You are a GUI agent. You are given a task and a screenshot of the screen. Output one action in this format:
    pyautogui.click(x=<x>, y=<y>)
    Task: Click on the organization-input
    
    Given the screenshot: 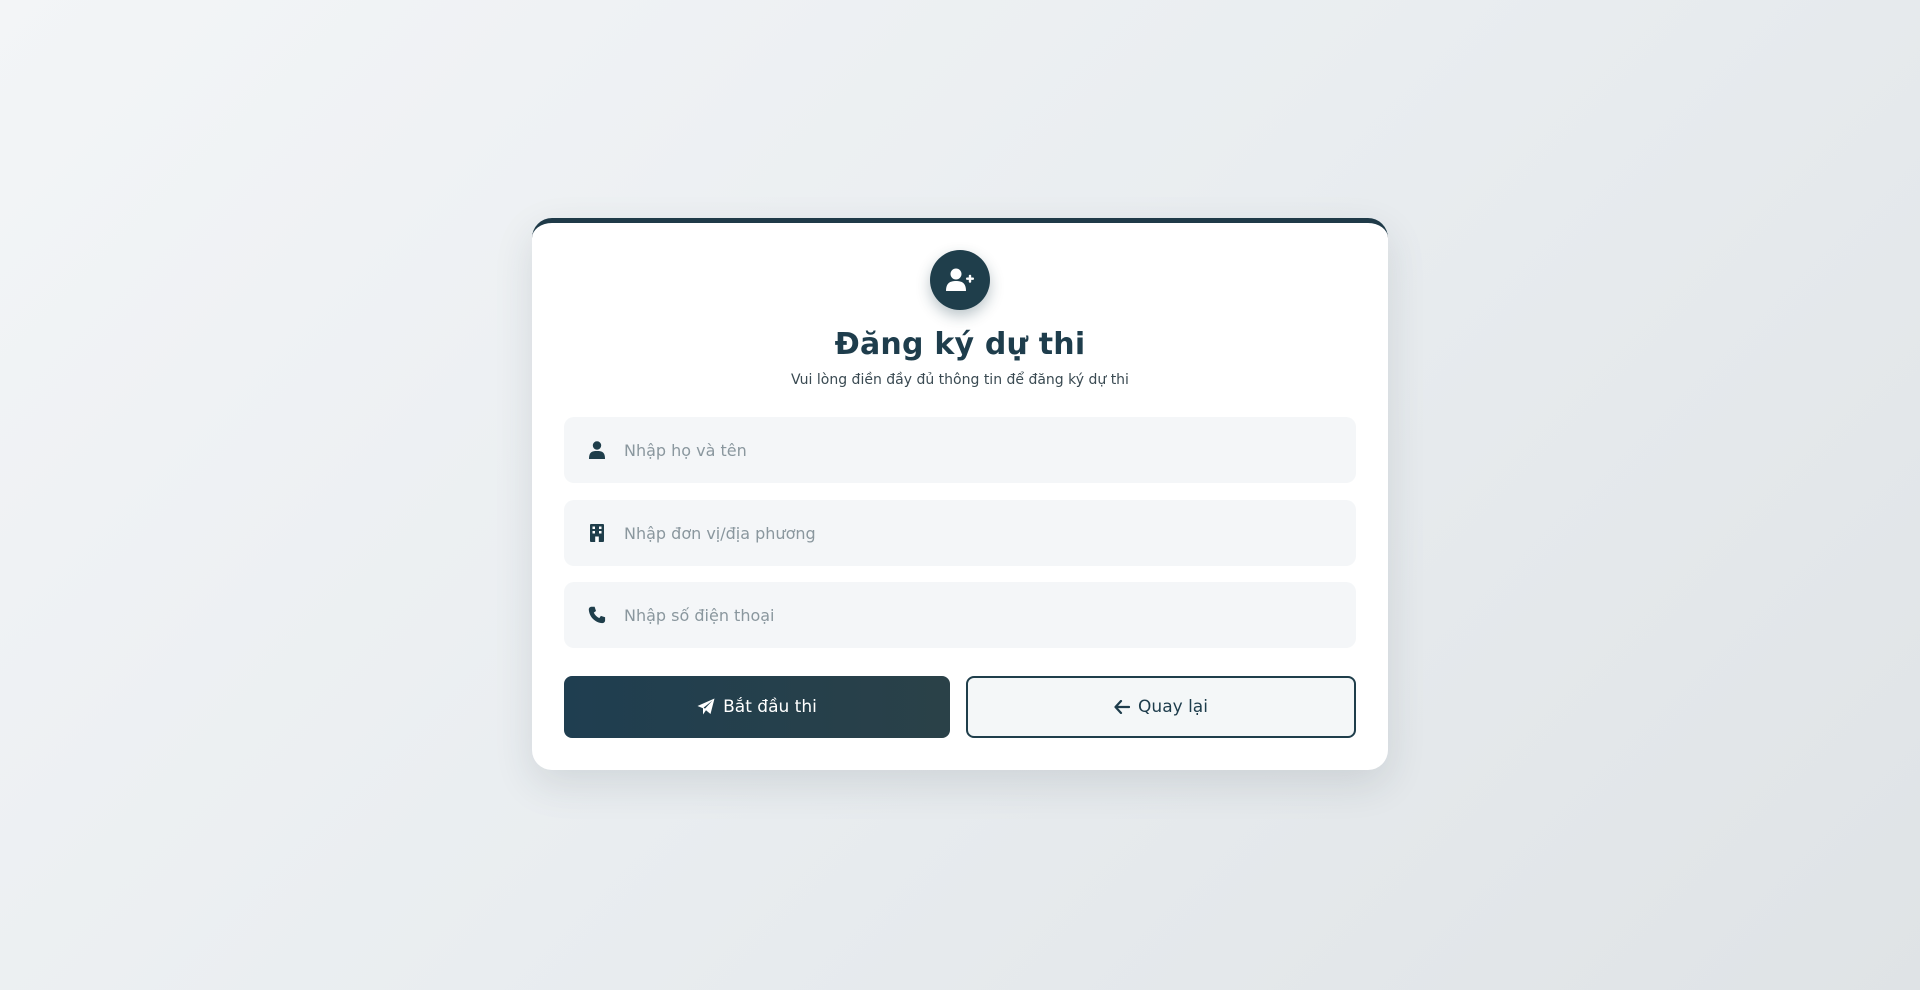 What is the action you would take?
    pyautogui.click(x=974, y=533)
    